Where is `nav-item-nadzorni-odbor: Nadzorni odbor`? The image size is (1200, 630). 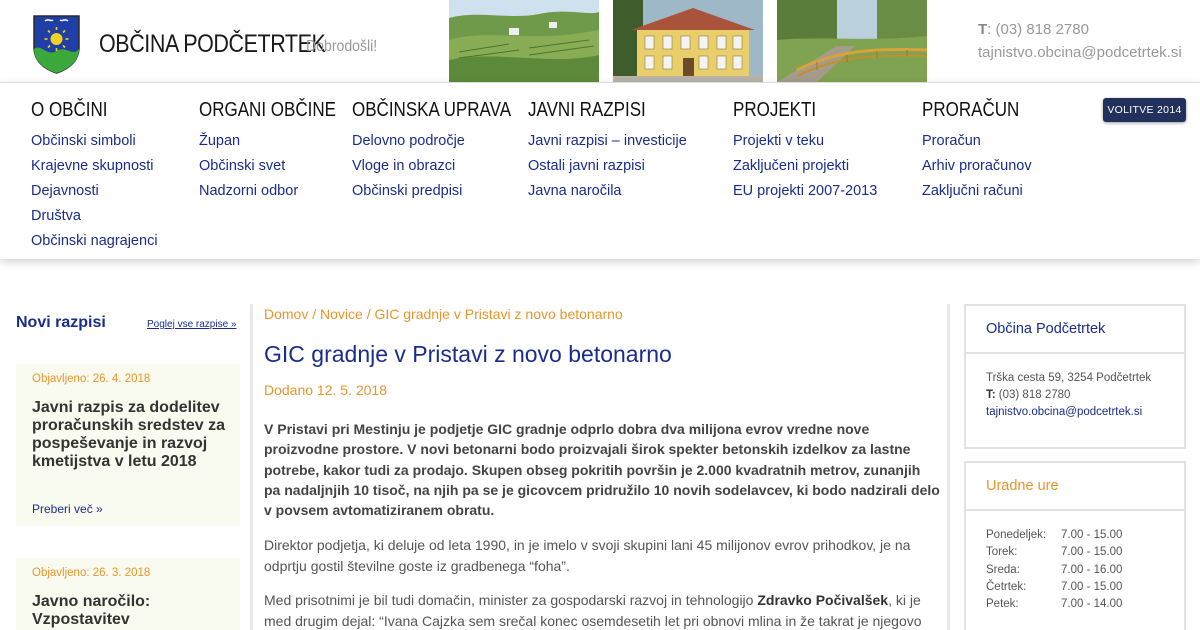 nav-item-nadzorni-odbor: Nadzorni odbor is located at coordinates (279, 191).